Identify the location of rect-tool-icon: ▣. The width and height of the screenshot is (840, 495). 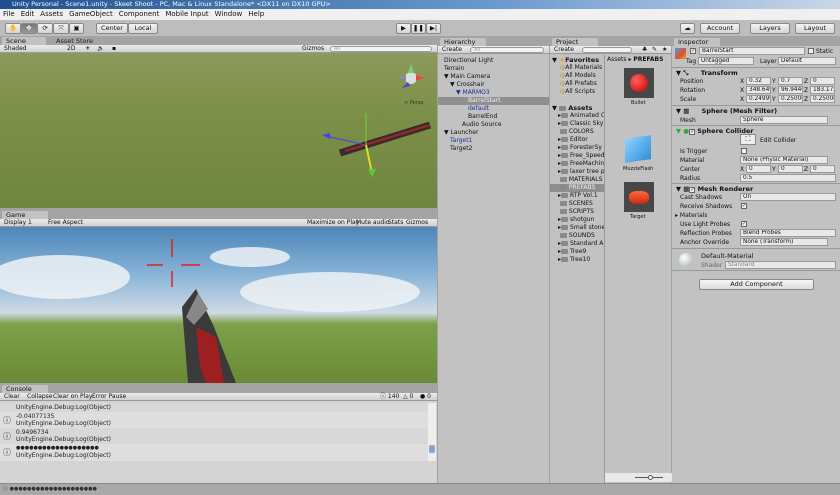
(76, 28).